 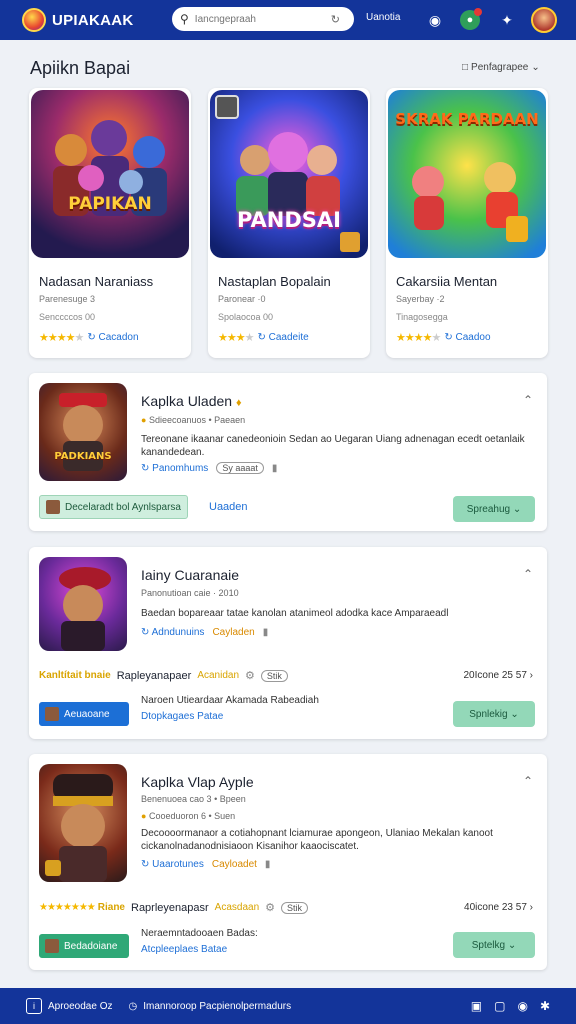 I want to click on row-gold: Acasdaan, so click(x=237, y=907).